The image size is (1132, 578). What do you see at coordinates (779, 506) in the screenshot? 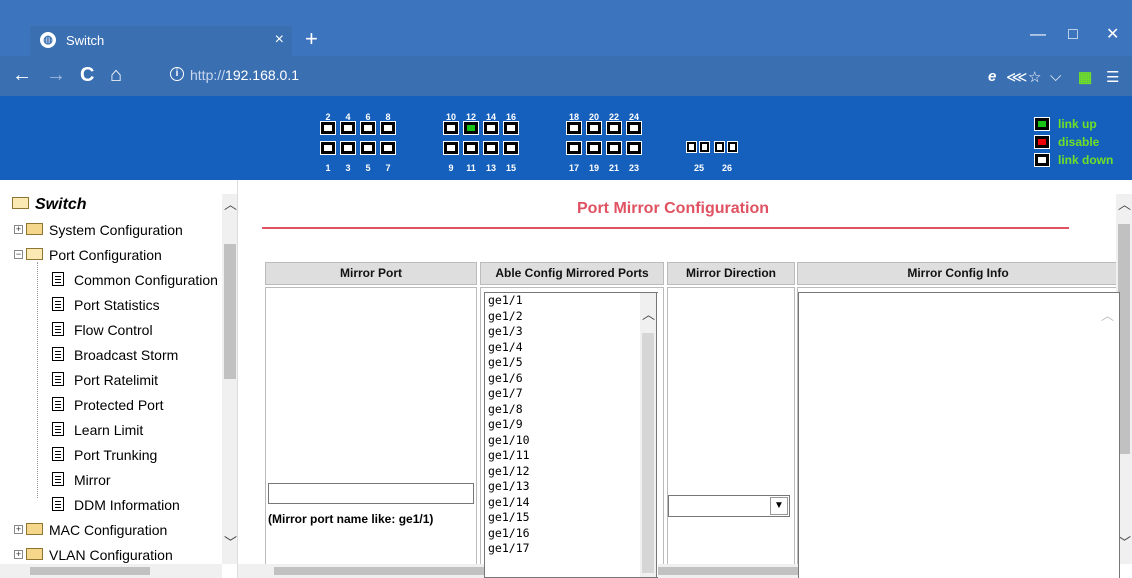
I see `chevron-down-icon: ▼` at bounding box center [779, 506].